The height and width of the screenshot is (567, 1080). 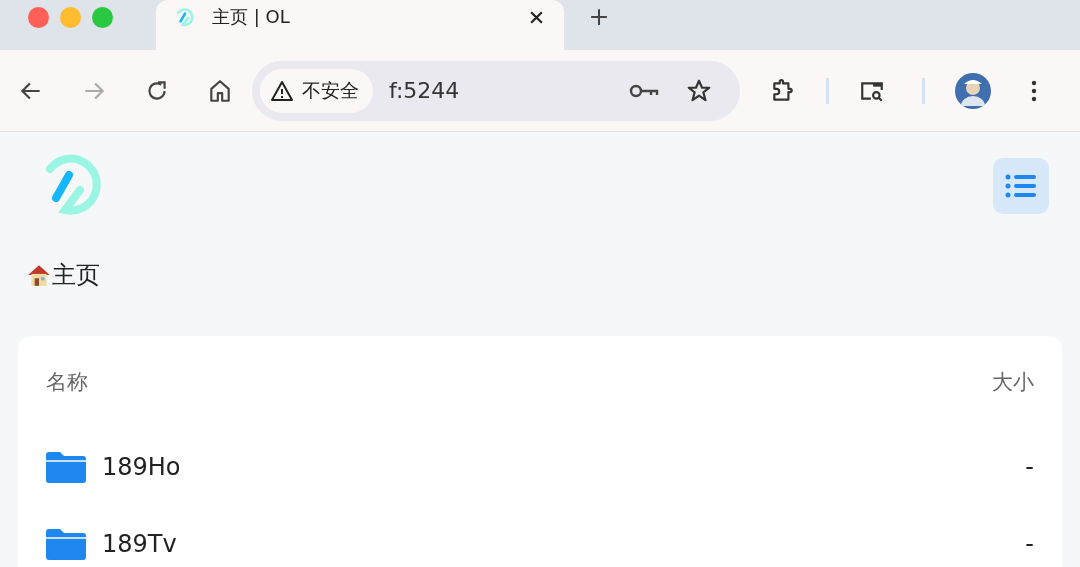 I want to click on column-header: 大小, so click(x=1013, y=382).